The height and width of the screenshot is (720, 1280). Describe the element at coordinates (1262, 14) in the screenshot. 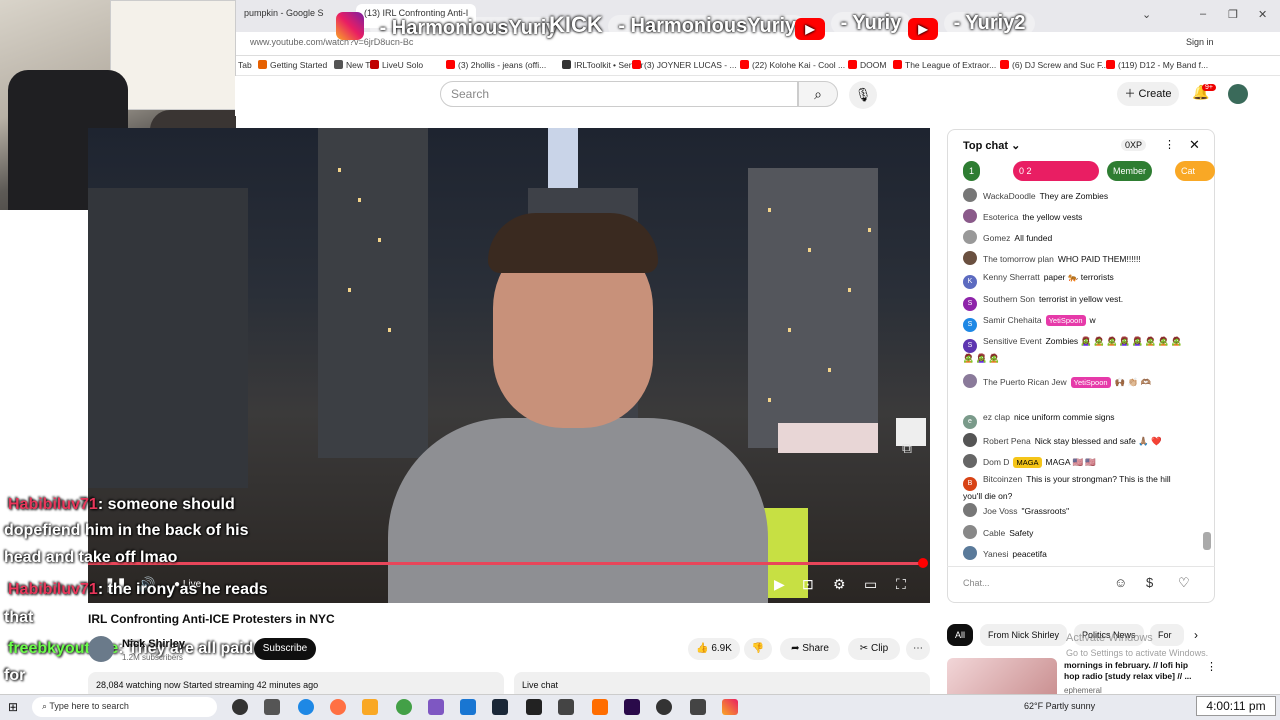

I see `close-window-icon: ✕` at that location.